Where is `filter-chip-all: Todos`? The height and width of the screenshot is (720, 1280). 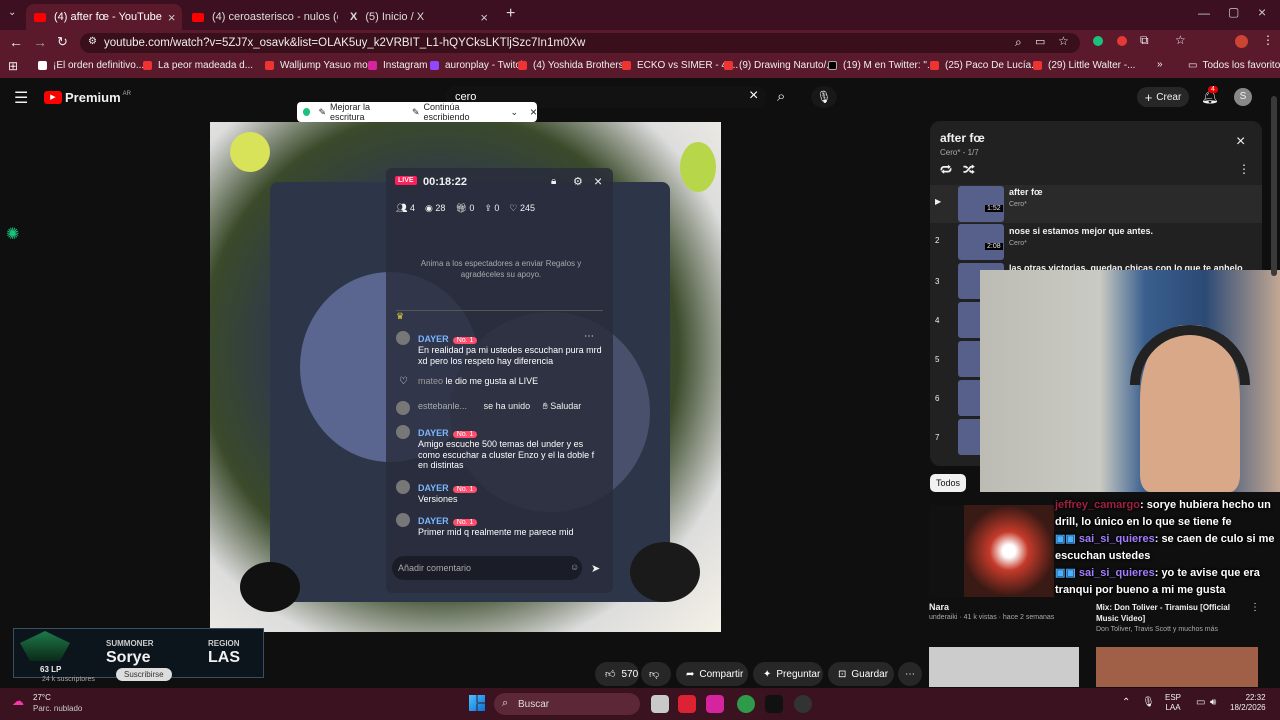 filter-chip-all: Todos is located at coordinates (948, 483).